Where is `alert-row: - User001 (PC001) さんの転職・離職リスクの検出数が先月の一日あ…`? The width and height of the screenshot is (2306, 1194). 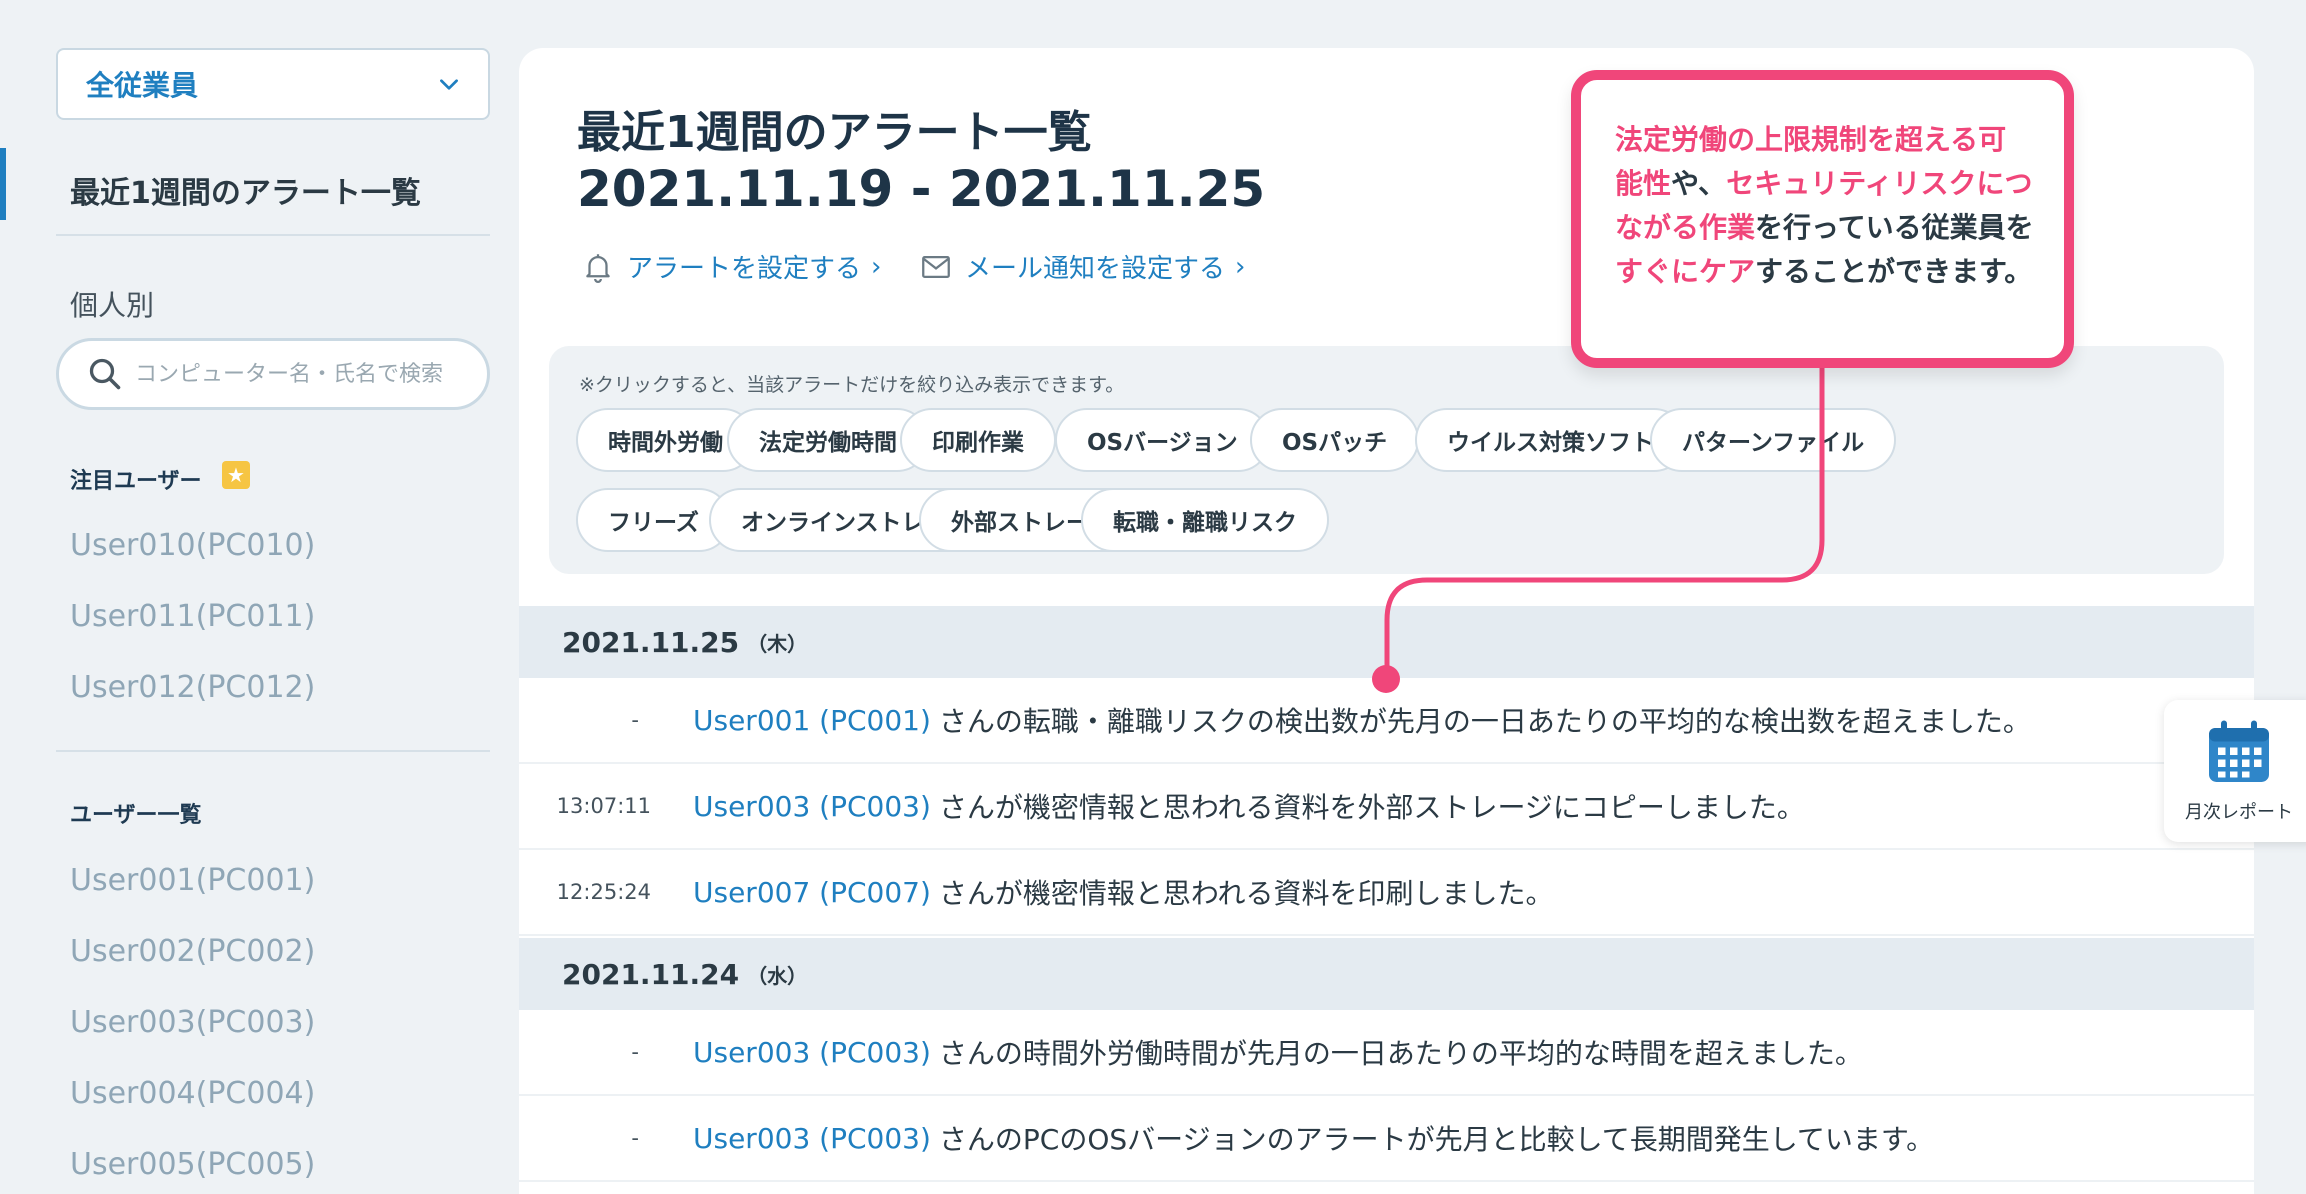 alert-row: - User001 (PC001) さんの転職・離職リスクの検出数が先月の一日あ… is located at coordinates (1386, 721).